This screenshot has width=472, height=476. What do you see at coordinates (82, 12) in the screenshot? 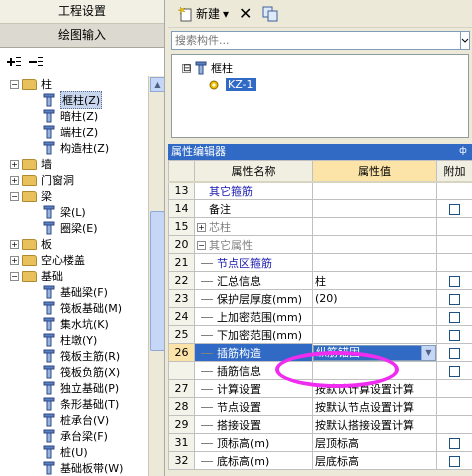
I see `project-settings-tab: 工程设置` at bounding box center [82, 12].